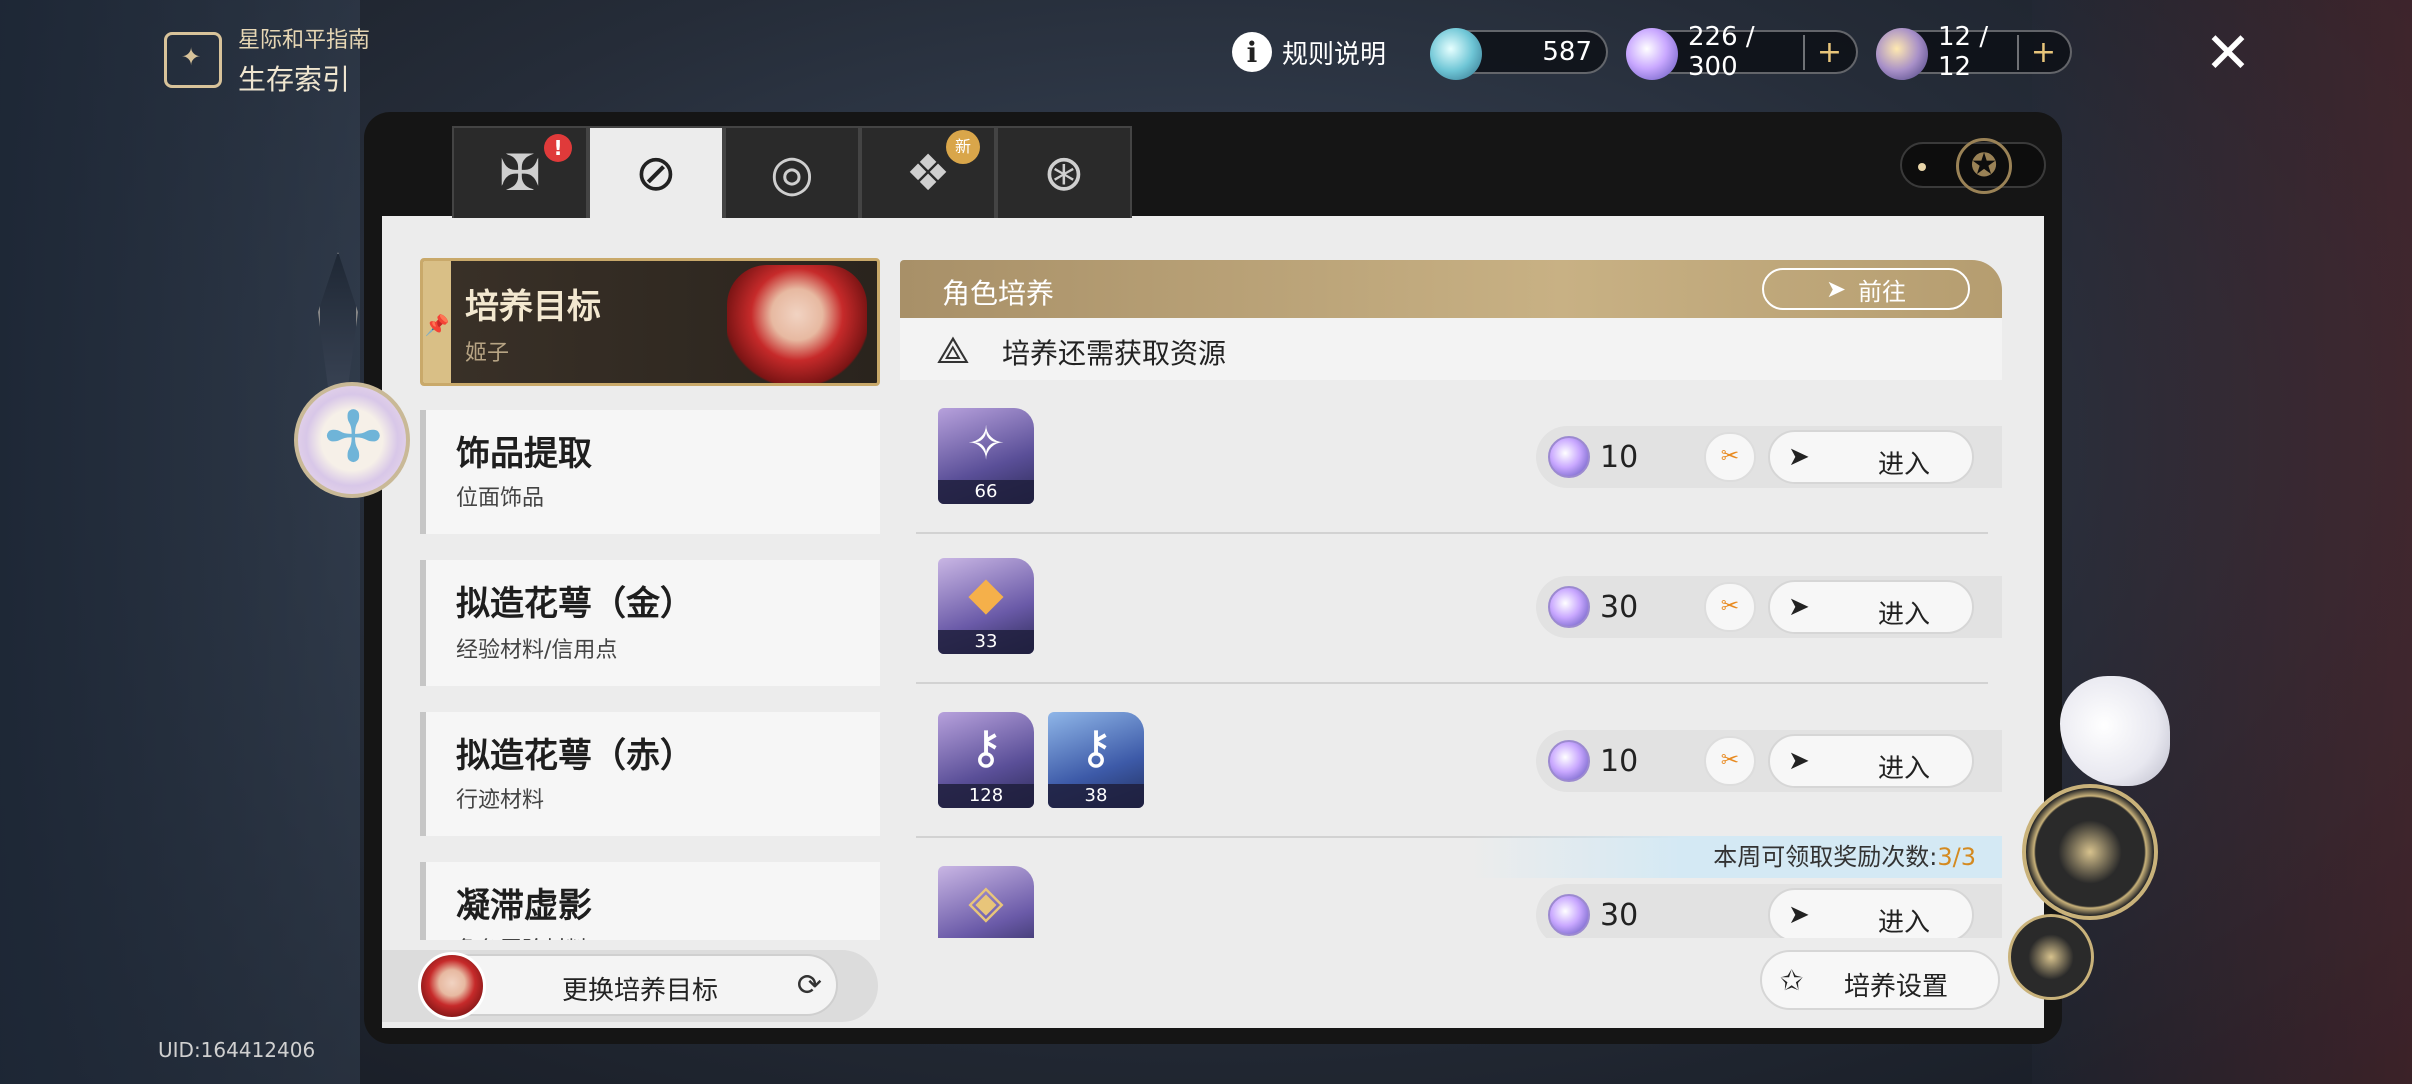 The width and height of the screenshot is (2412, 1084). Describe the element at coordinates (1519, 54) in the screenshot. I see `stellar-jade-counter: 587` at that location.